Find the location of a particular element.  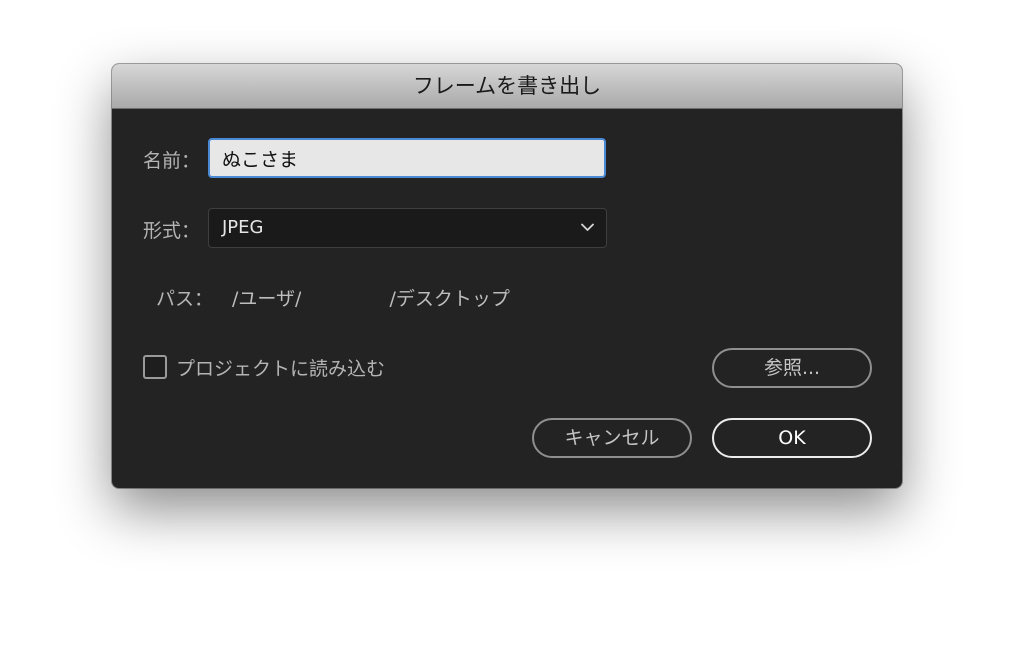

import-to-project-label: プロジェクトに読み込む is located at coordinates (280, 367).